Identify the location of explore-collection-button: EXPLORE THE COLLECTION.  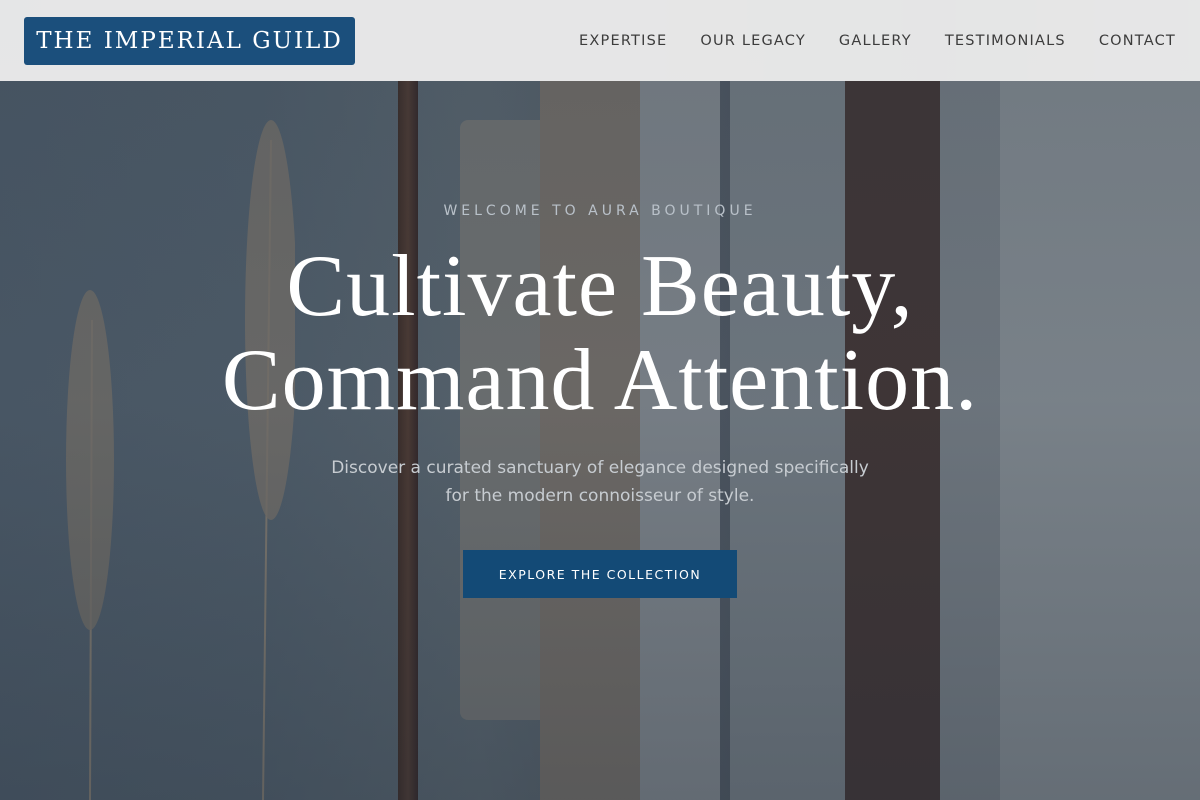
(600, 574).